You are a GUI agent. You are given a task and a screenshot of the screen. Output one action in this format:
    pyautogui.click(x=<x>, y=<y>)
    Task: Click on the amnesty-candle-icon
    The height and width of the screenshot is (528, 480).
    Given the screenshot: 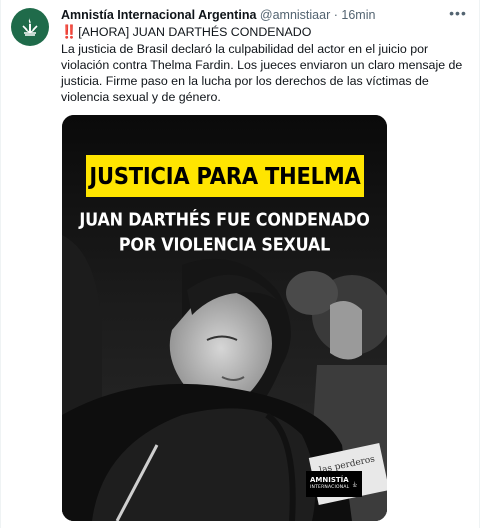 What is the action you would take?
    pyautogui.click(x=30, y=26)
    